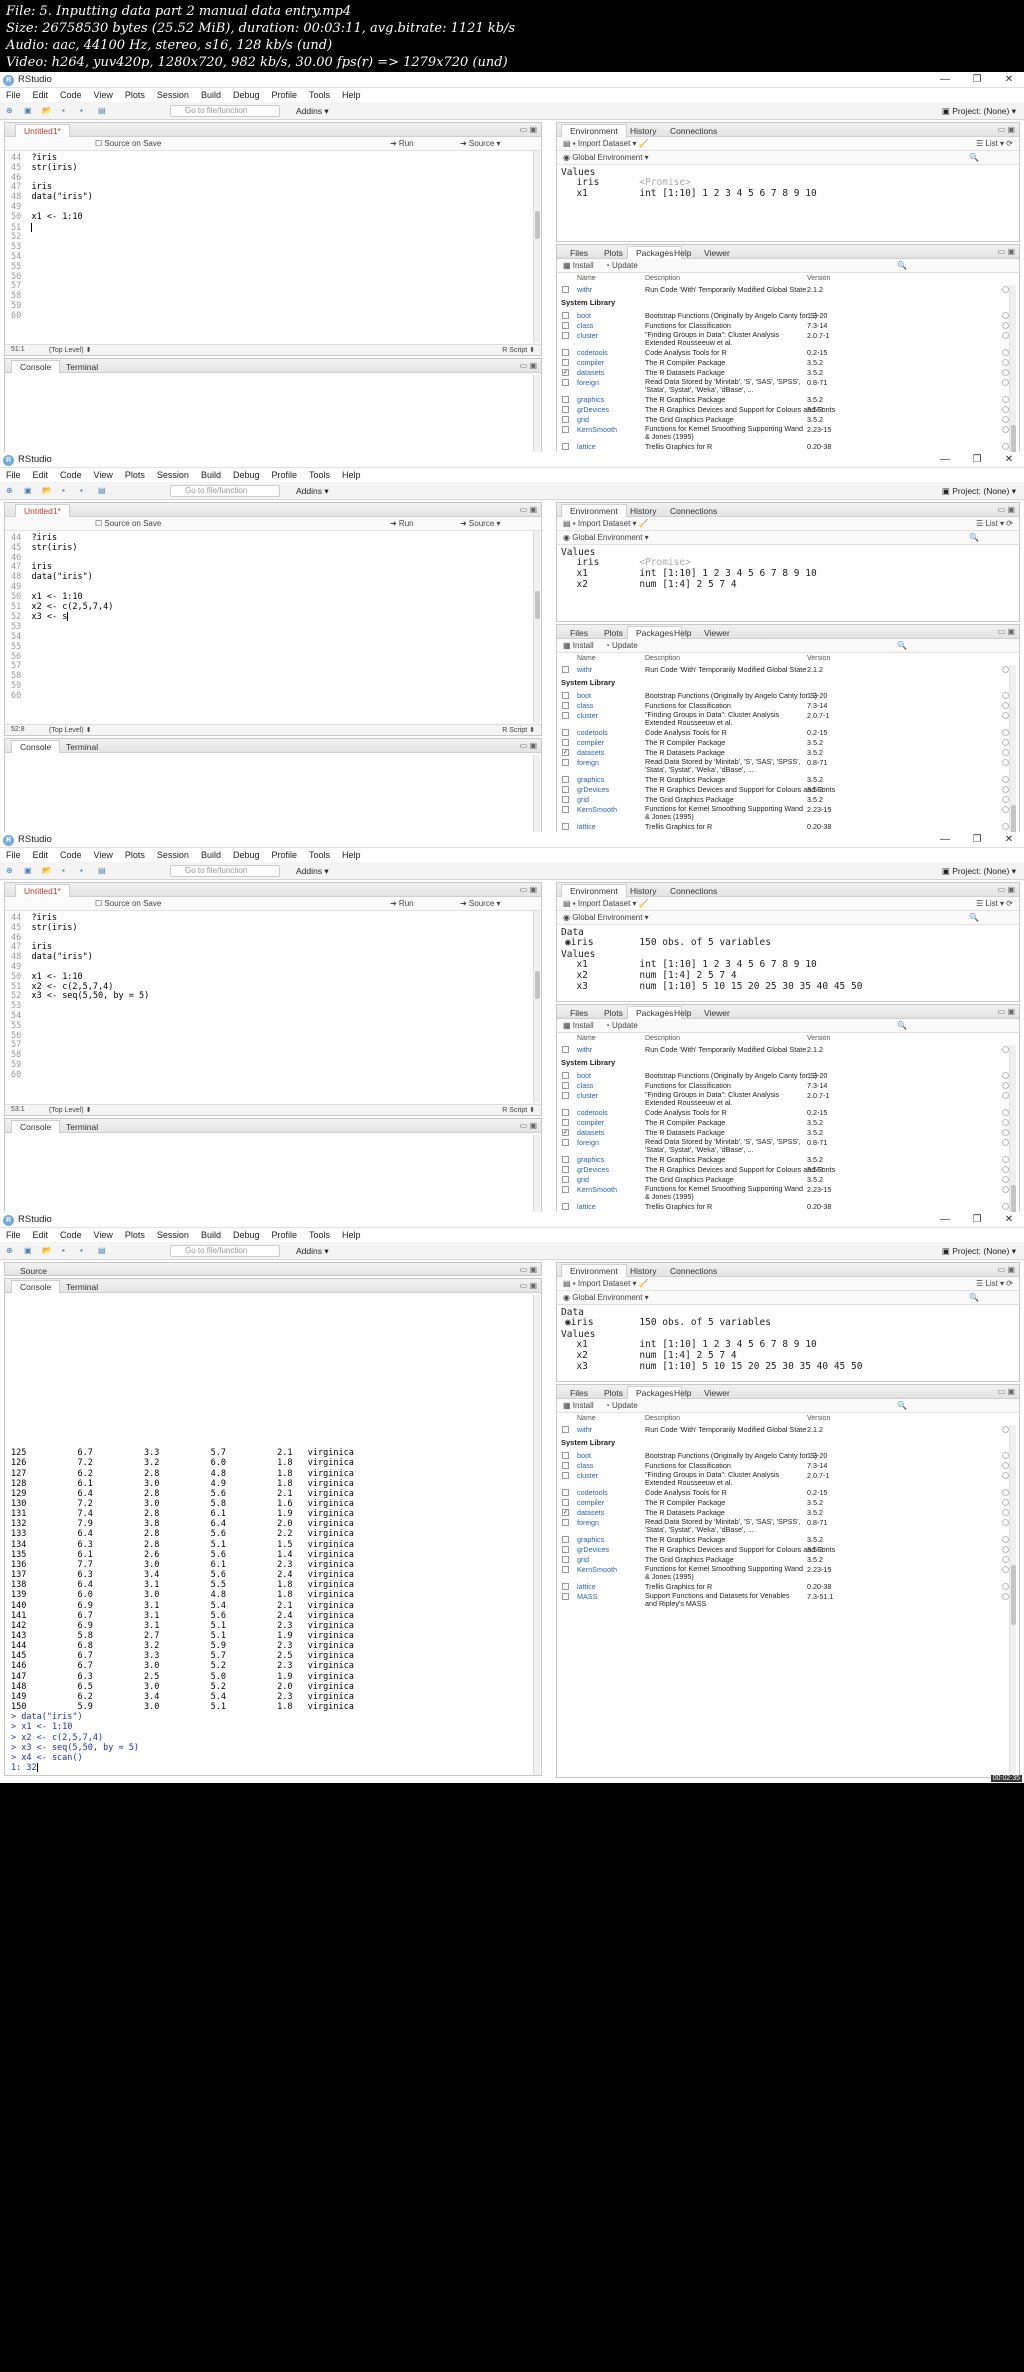 Image resolution: width=1024 pixels, height=2372 pixels. I want to click on env-value-row: iris <Promise>, so click(627, 183).